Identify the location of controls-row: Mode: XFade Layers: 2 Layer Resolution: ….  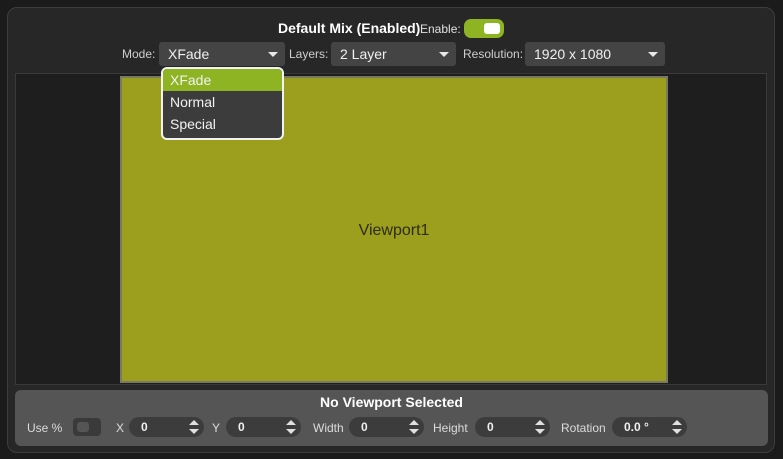
(391, 54).